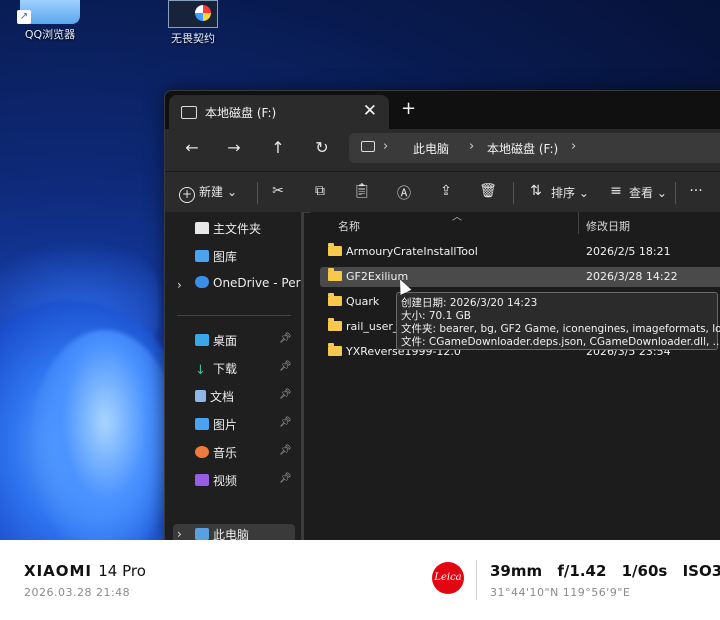 The image size is (720, 620). What do you see at coordinates (488, 191) in the screenshot?
I see `delete-icon: 🗑︎` at bounding box center [488, 191].